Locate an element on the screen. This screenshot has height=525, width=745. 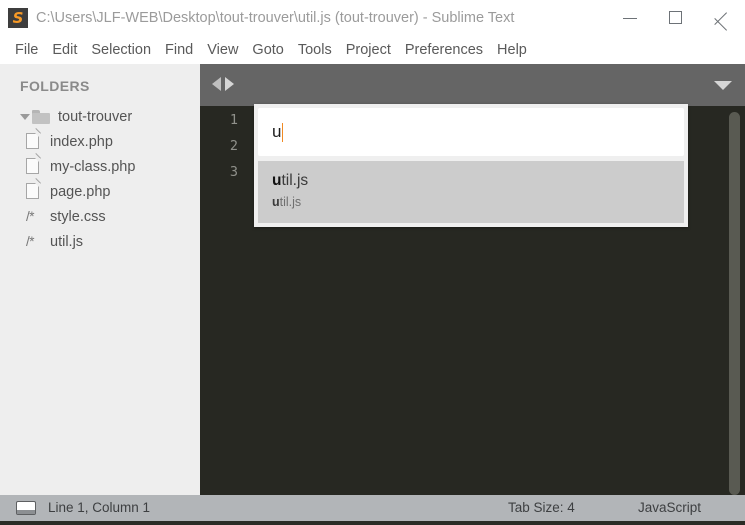
goto-search-input: u is located at coordinates (471, 132).